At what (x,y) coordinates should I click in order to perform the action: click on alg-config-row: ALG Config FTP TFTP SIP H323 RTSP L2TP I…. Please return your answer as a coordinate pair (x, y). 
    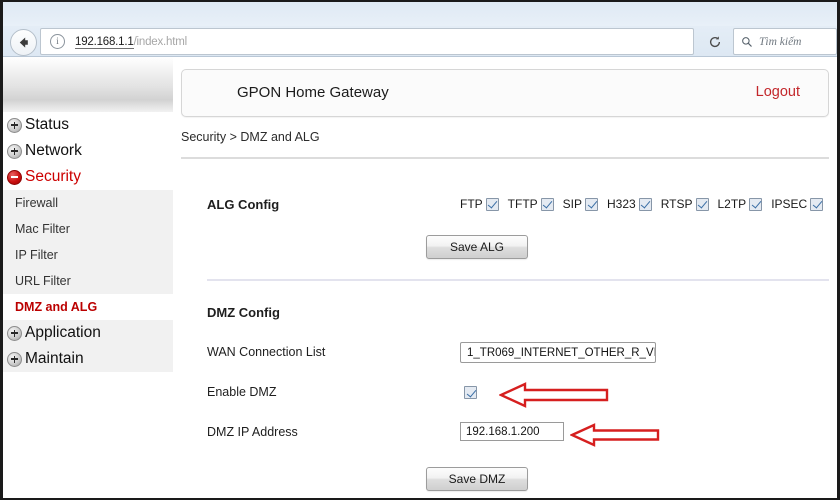
    Looking at the image, I should click on (518, 210).